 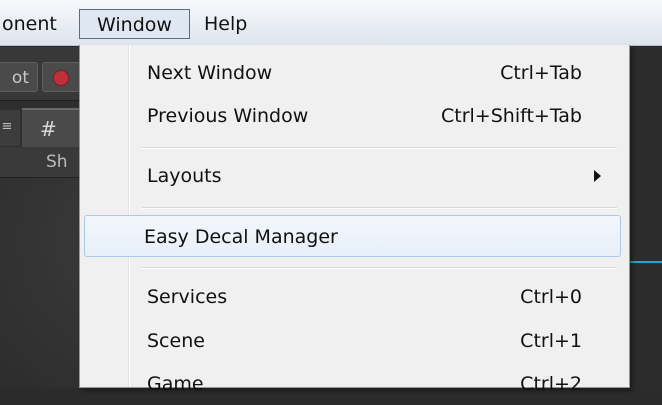 What do you see at coordinates (551, 384) in the screenshot?
I see `menu-item-shortcut: Ctrl+2` at bounding box center [551, 384].